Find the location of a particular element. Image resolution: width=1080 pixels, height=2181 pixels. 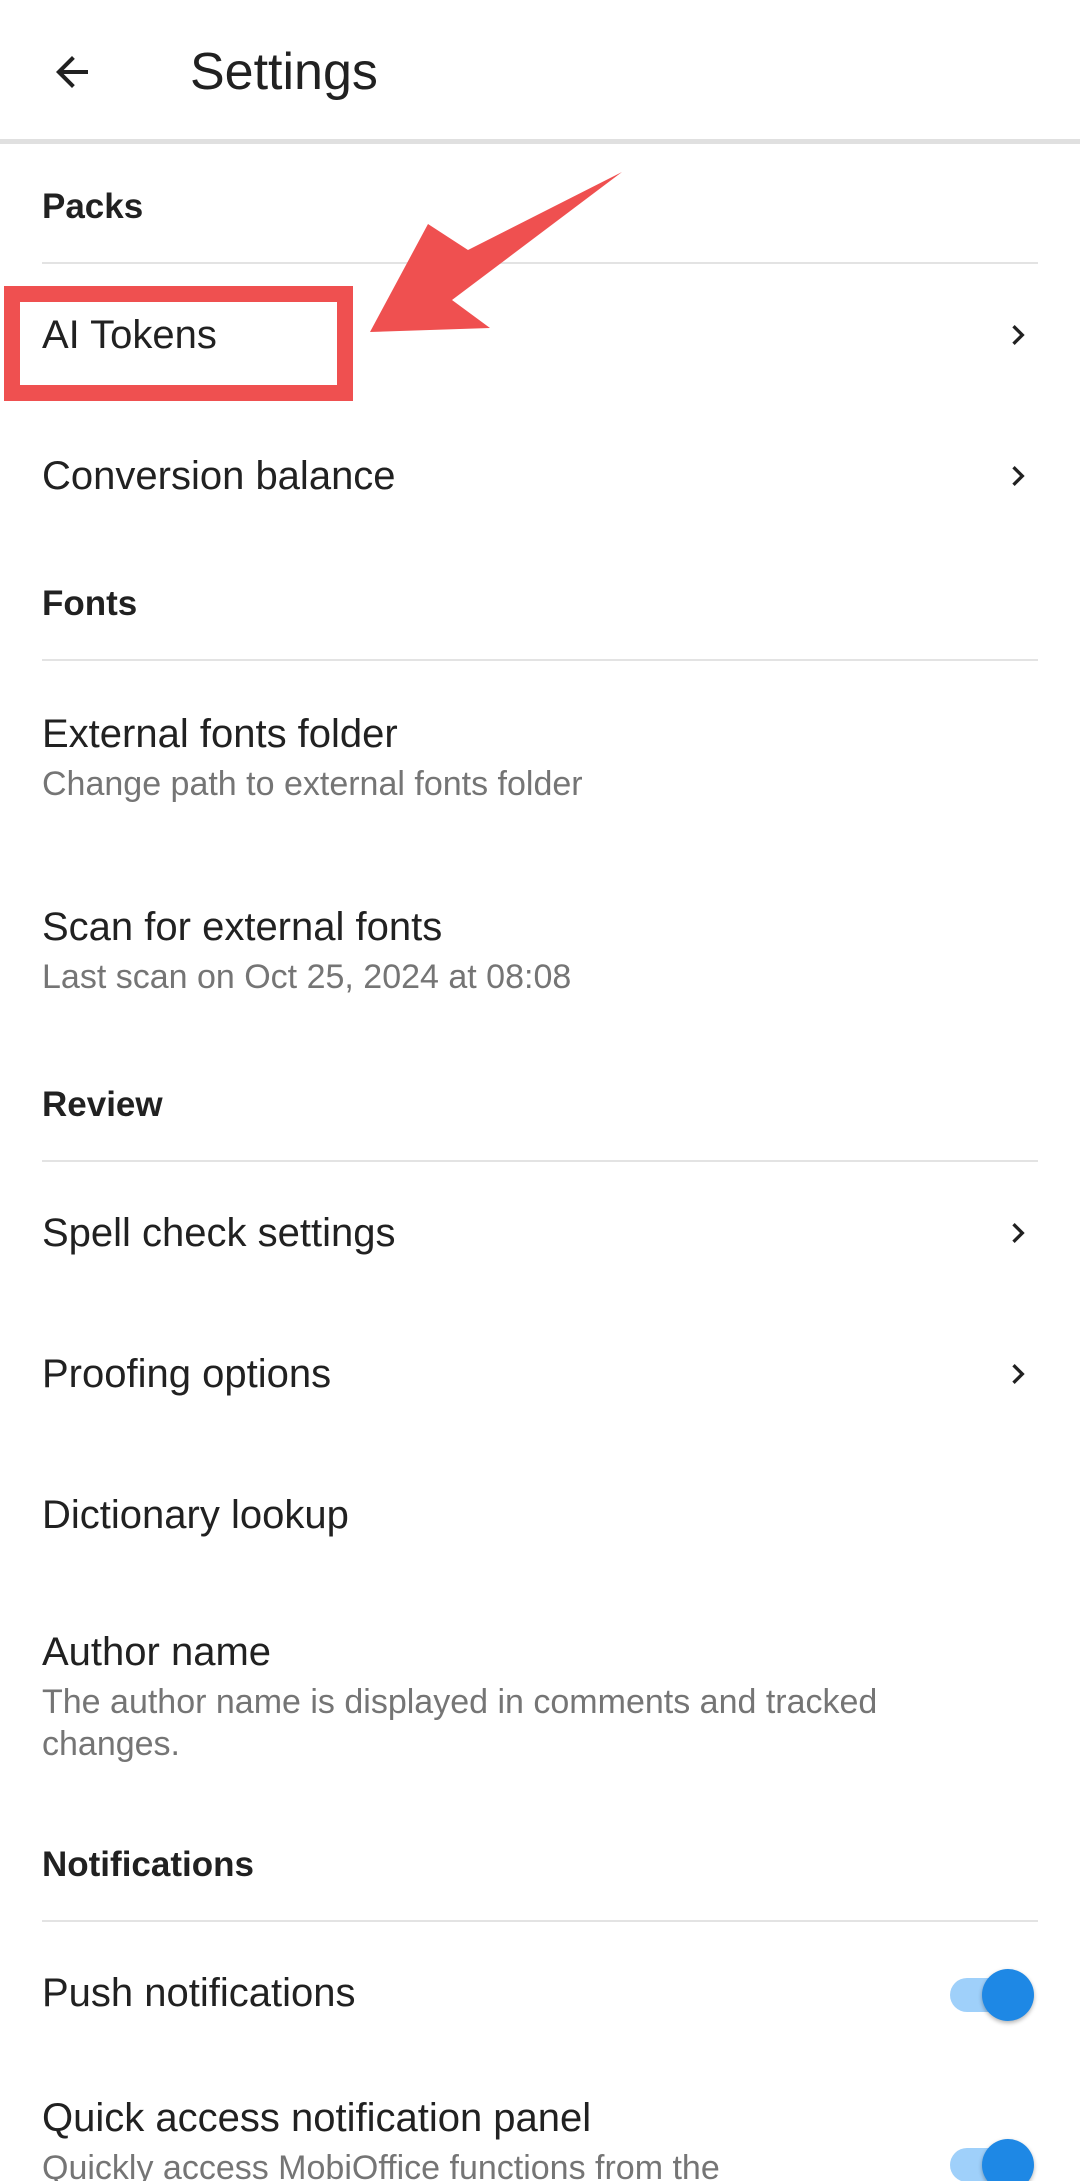

annotation-highlight-box is located at coordinates (178, 343).